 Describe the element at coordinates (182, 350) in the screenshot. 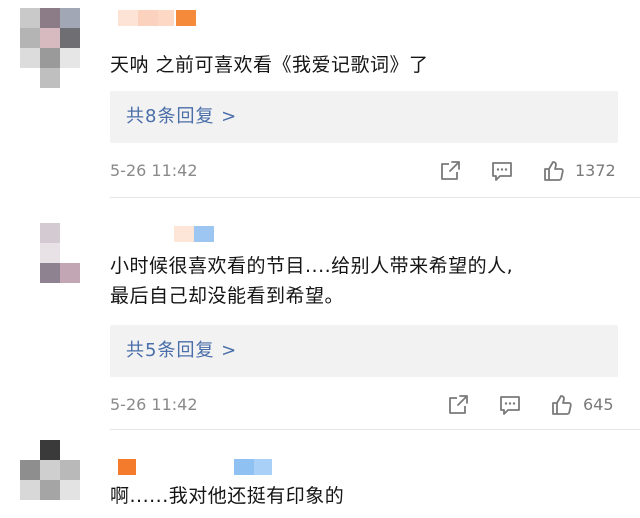

I see `replies-count-label: 共5条回复 >` at that location.